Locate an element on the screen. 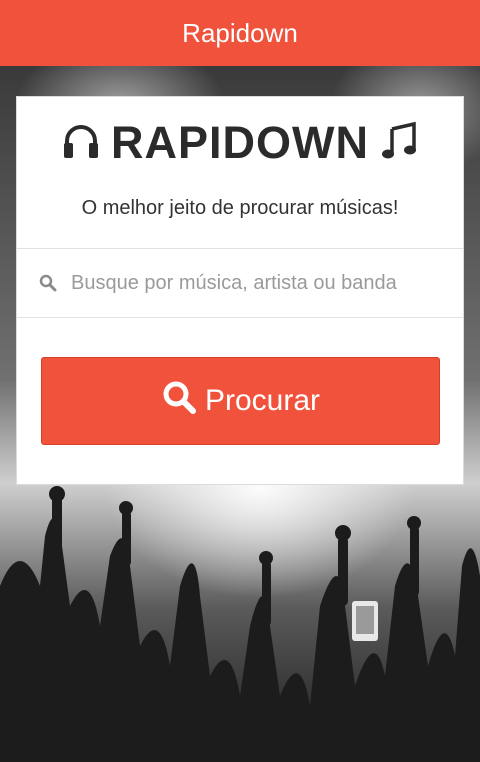 The image size is (480, 762). app-bar: Rapidown is located at coordinates (240, 33).